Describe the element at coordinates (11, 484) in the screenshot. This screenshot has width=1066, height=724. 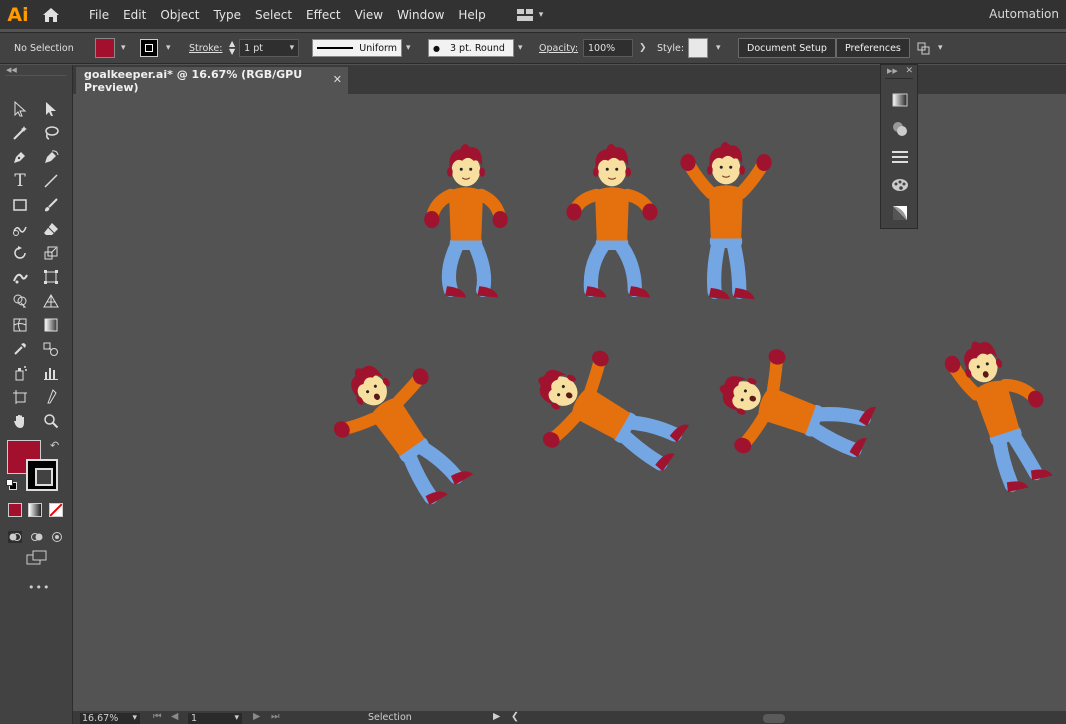
I see `default-fill-stroke-icon` at that location.